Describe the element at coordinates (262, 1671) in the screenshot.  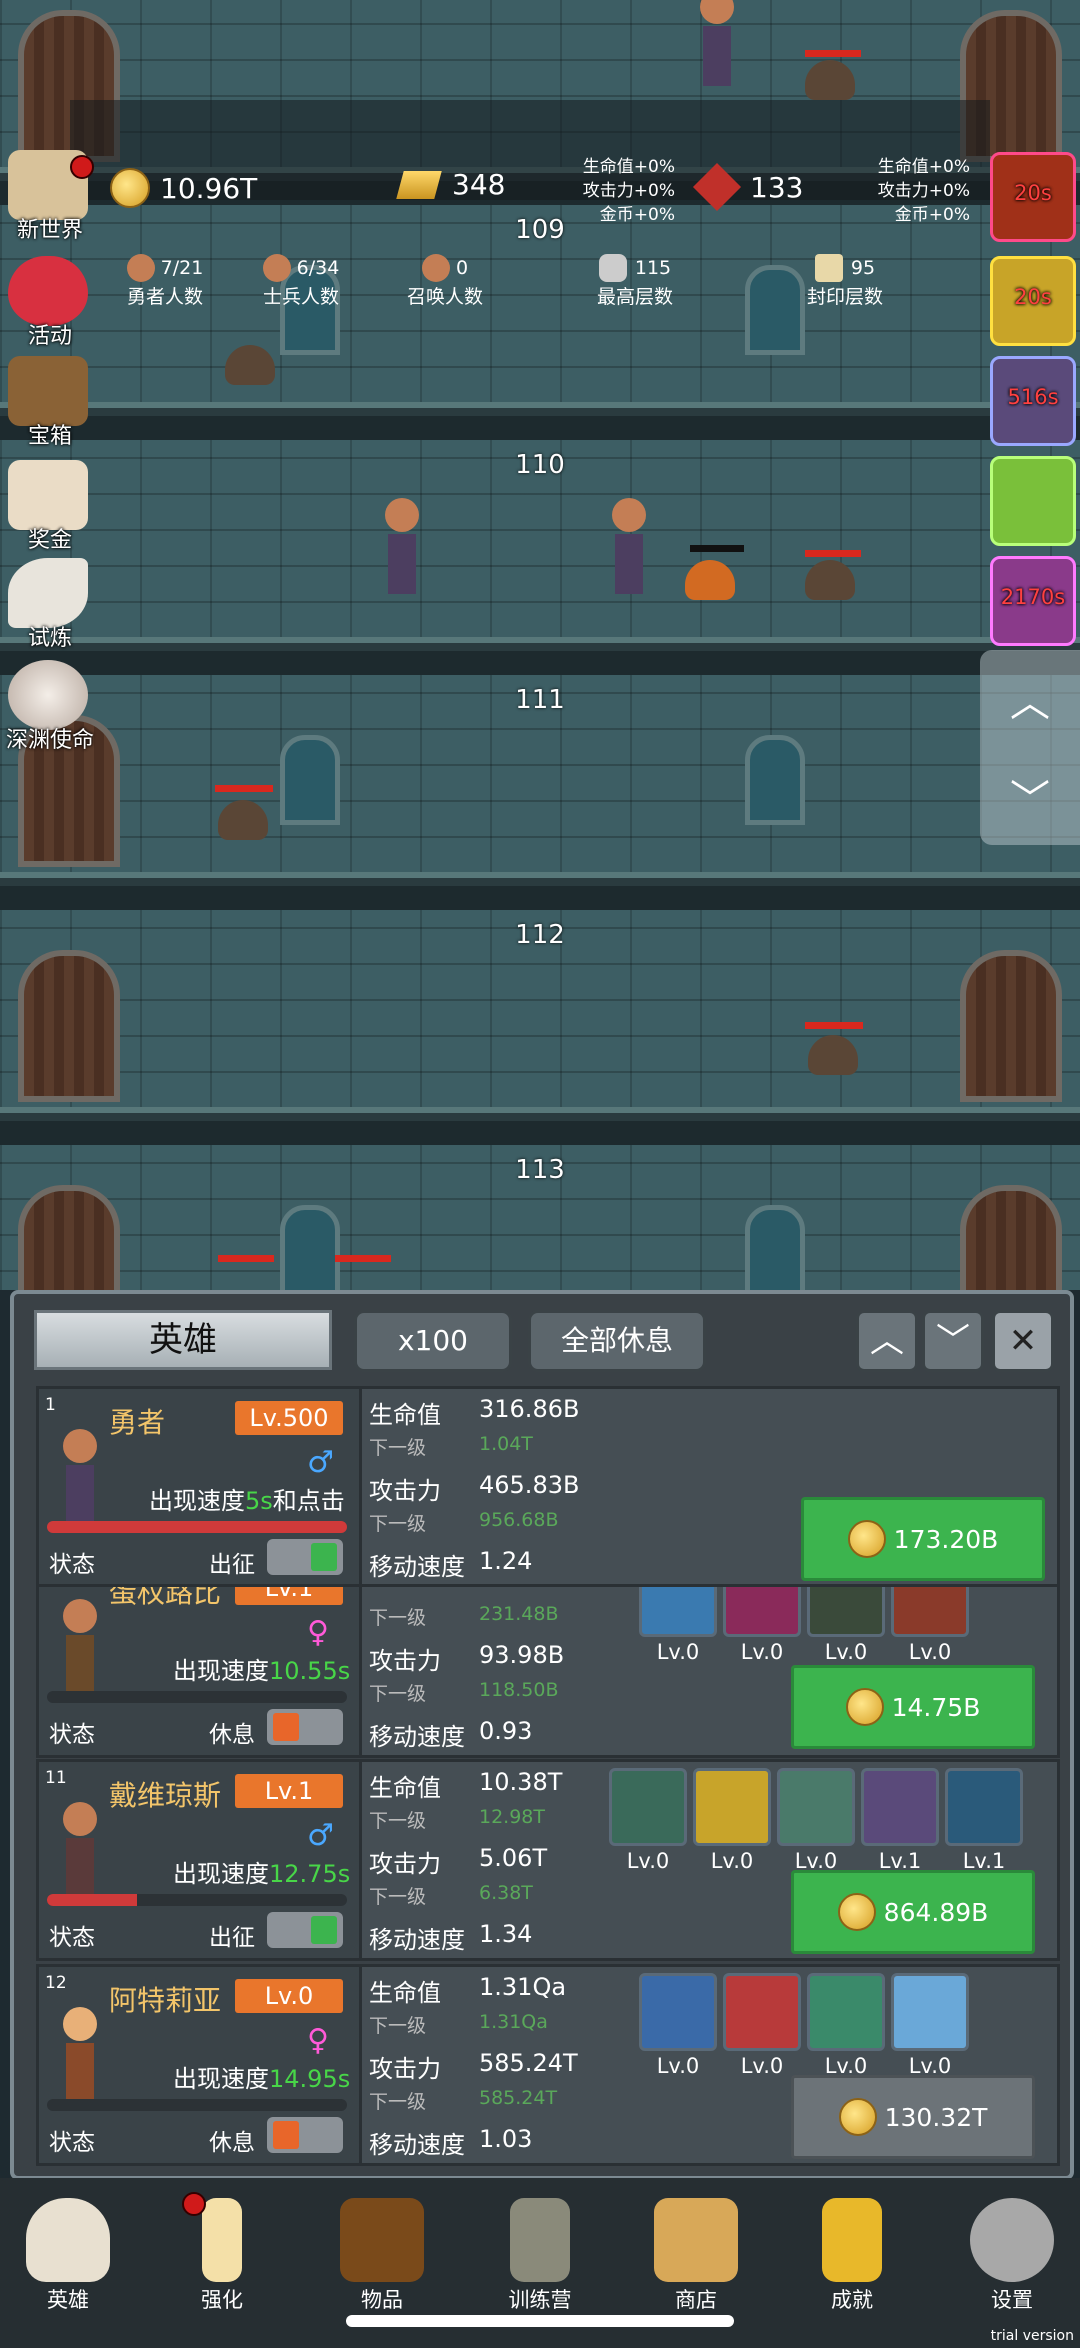
I see `spawn-speed: 出现速度10.55s` at that location.